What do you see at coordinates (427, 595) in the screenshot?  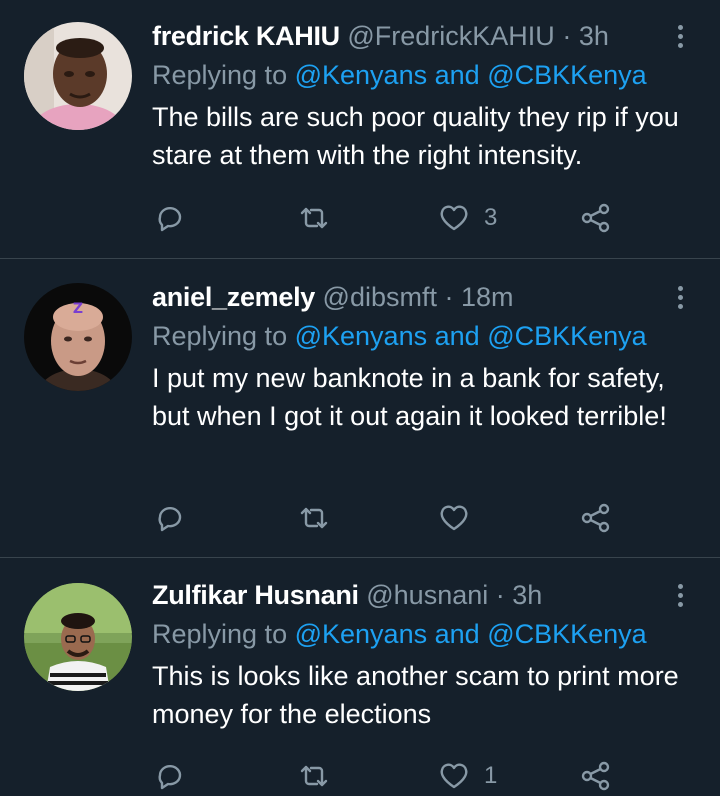 I see `user-handle: @husnani` at bounding box center [427, 595].